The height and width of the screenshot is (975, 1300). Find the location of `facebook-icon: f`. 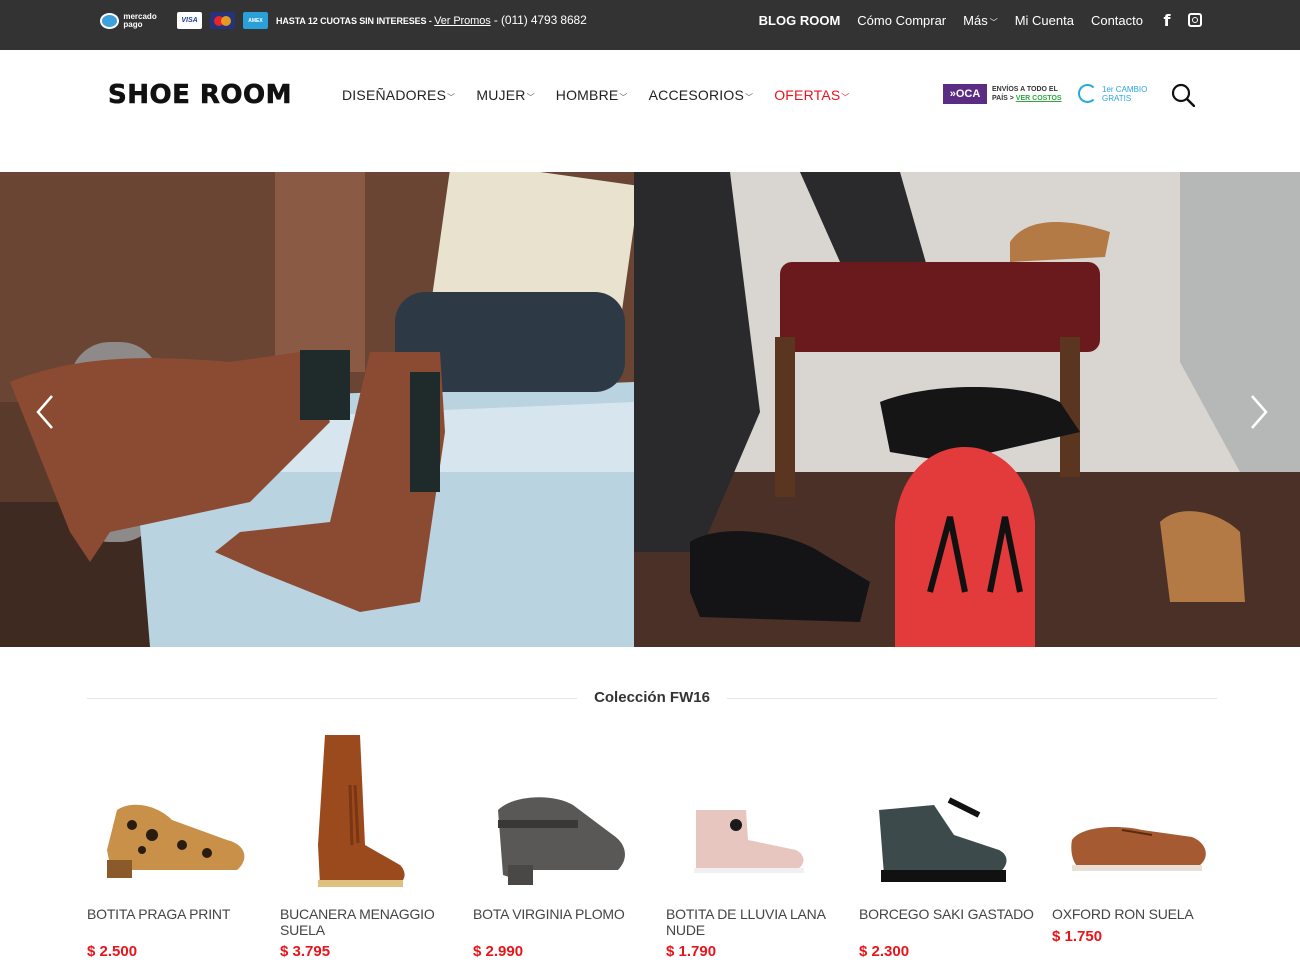

facebook-icon: f is located at coordinates (1167, 20).